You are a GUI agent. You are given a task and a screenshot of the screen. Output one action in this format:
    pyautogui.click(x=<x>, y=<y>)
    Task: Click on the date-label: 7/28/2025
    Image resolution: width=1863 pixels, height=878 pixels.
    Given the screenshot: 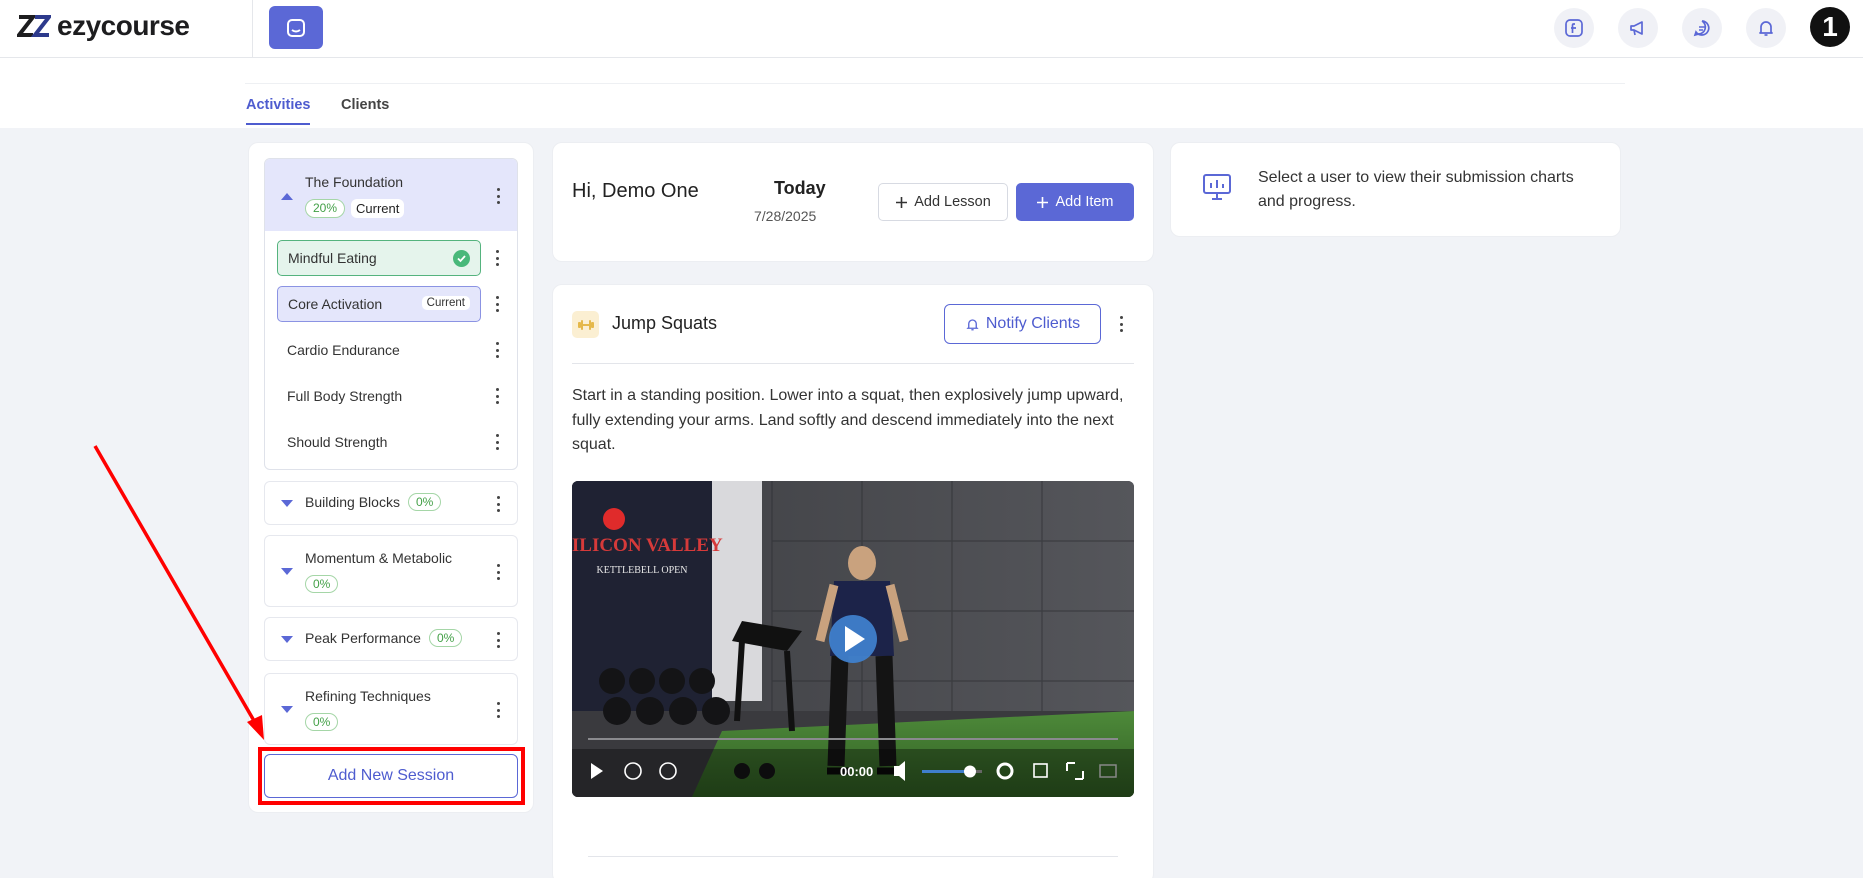 What is the action you would take?
    pyautogui.click(x=785, y=216)
    